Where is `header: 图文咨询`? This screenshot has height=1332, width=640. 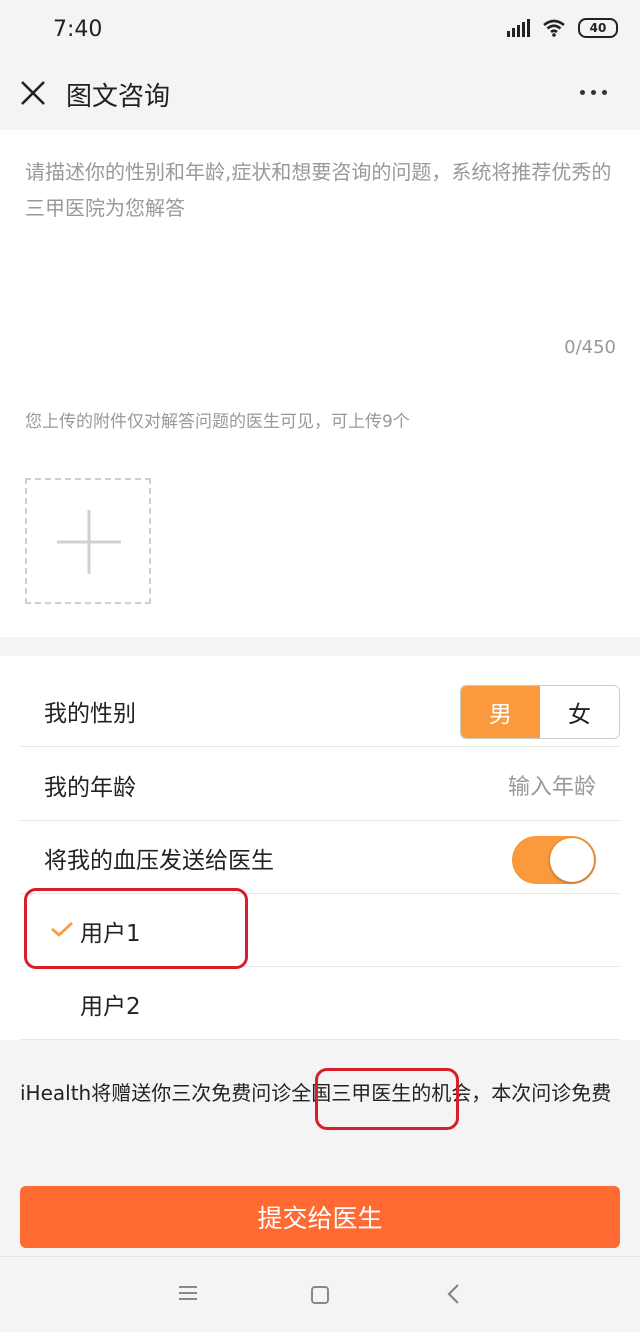 header: 图文咨询 is located at coordinates (320, 95).